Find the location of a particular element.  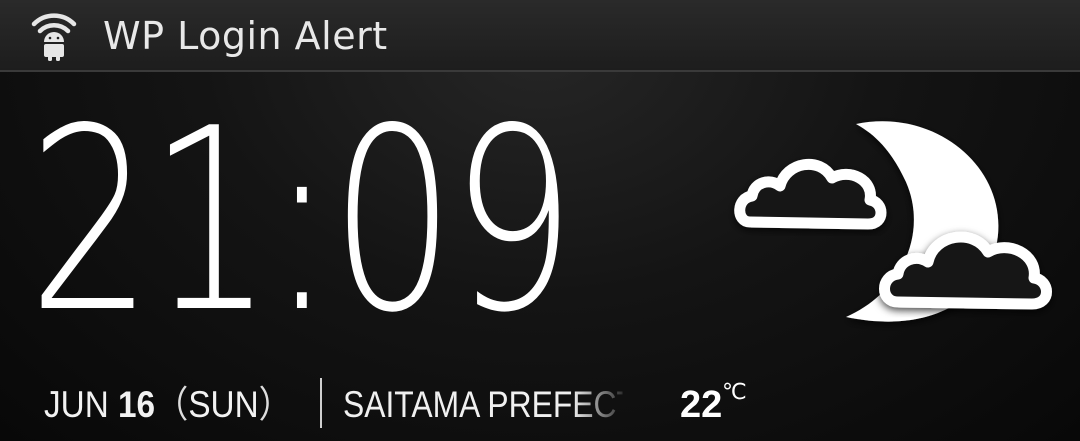

wifi-android-icon is located at coordinates (54, 37).